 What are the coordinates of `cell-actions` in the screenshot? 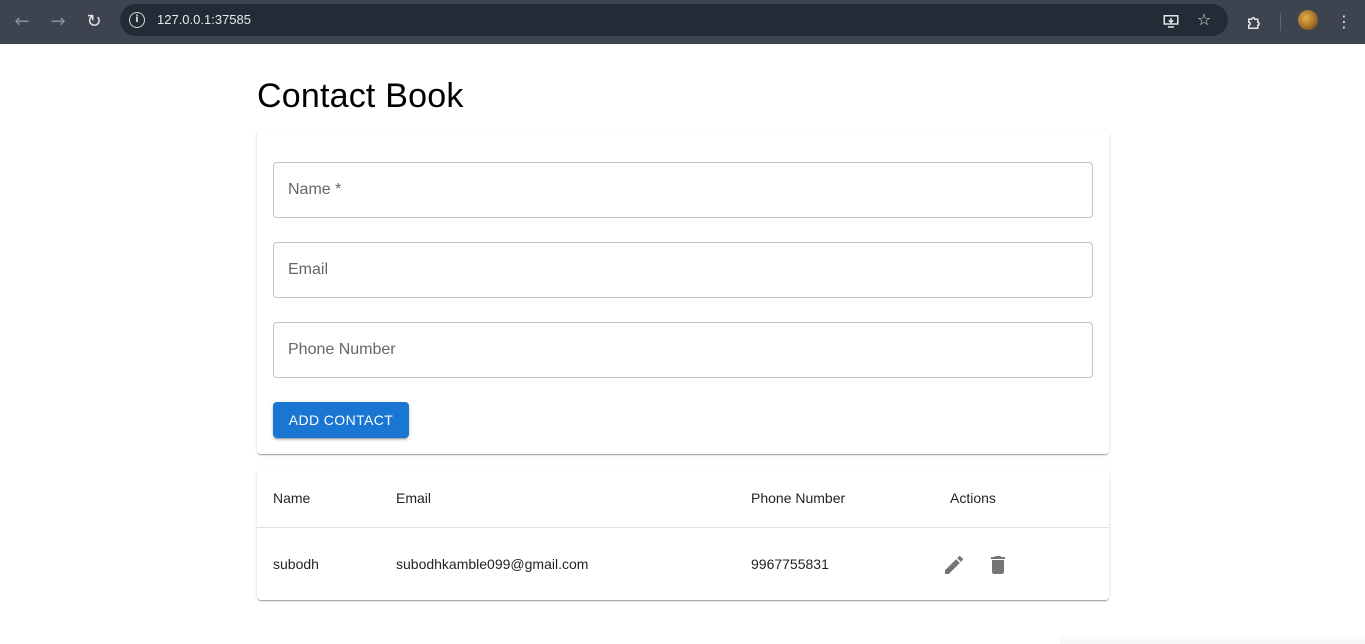 It's located at (1021, 563).